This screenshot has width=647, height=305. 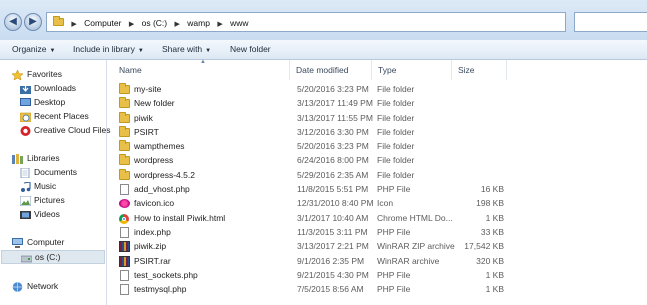 What do you see at coordinates (250, 49) in the screenshot?
I see `new-folder-button: New folder` at bounding box center [250, 49].